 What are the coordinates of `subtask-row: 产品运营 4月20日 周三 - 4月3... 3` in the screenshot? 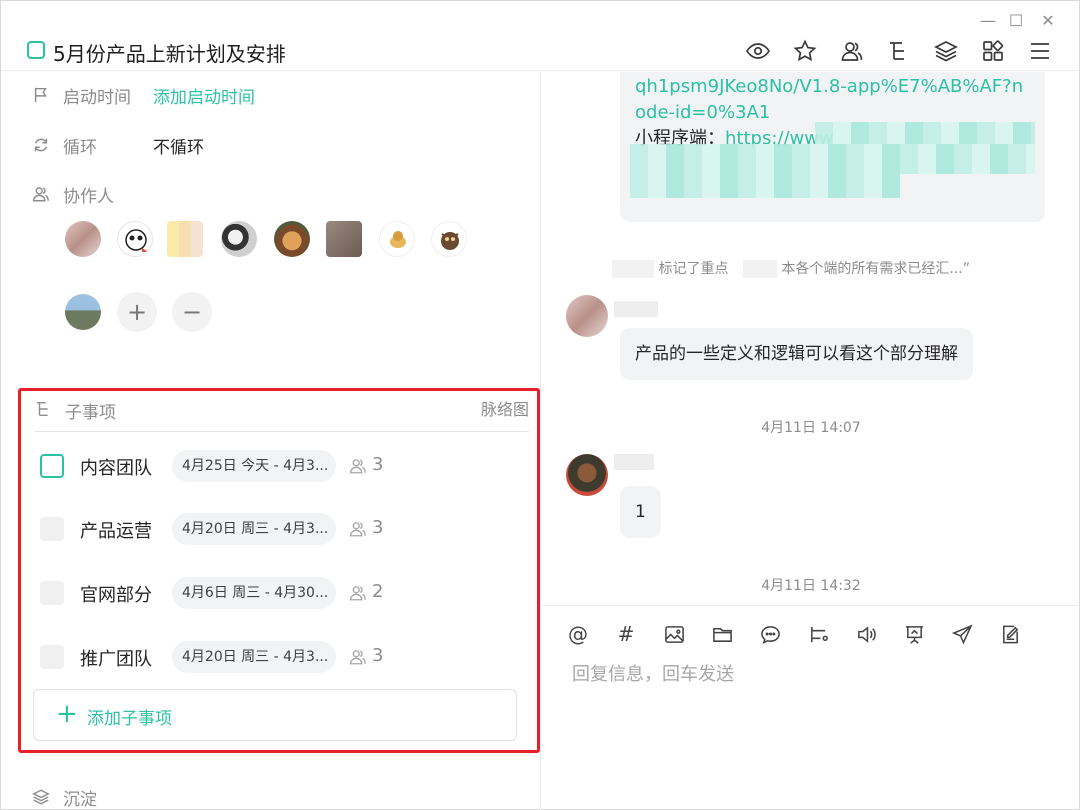 It's located at (282, 530).